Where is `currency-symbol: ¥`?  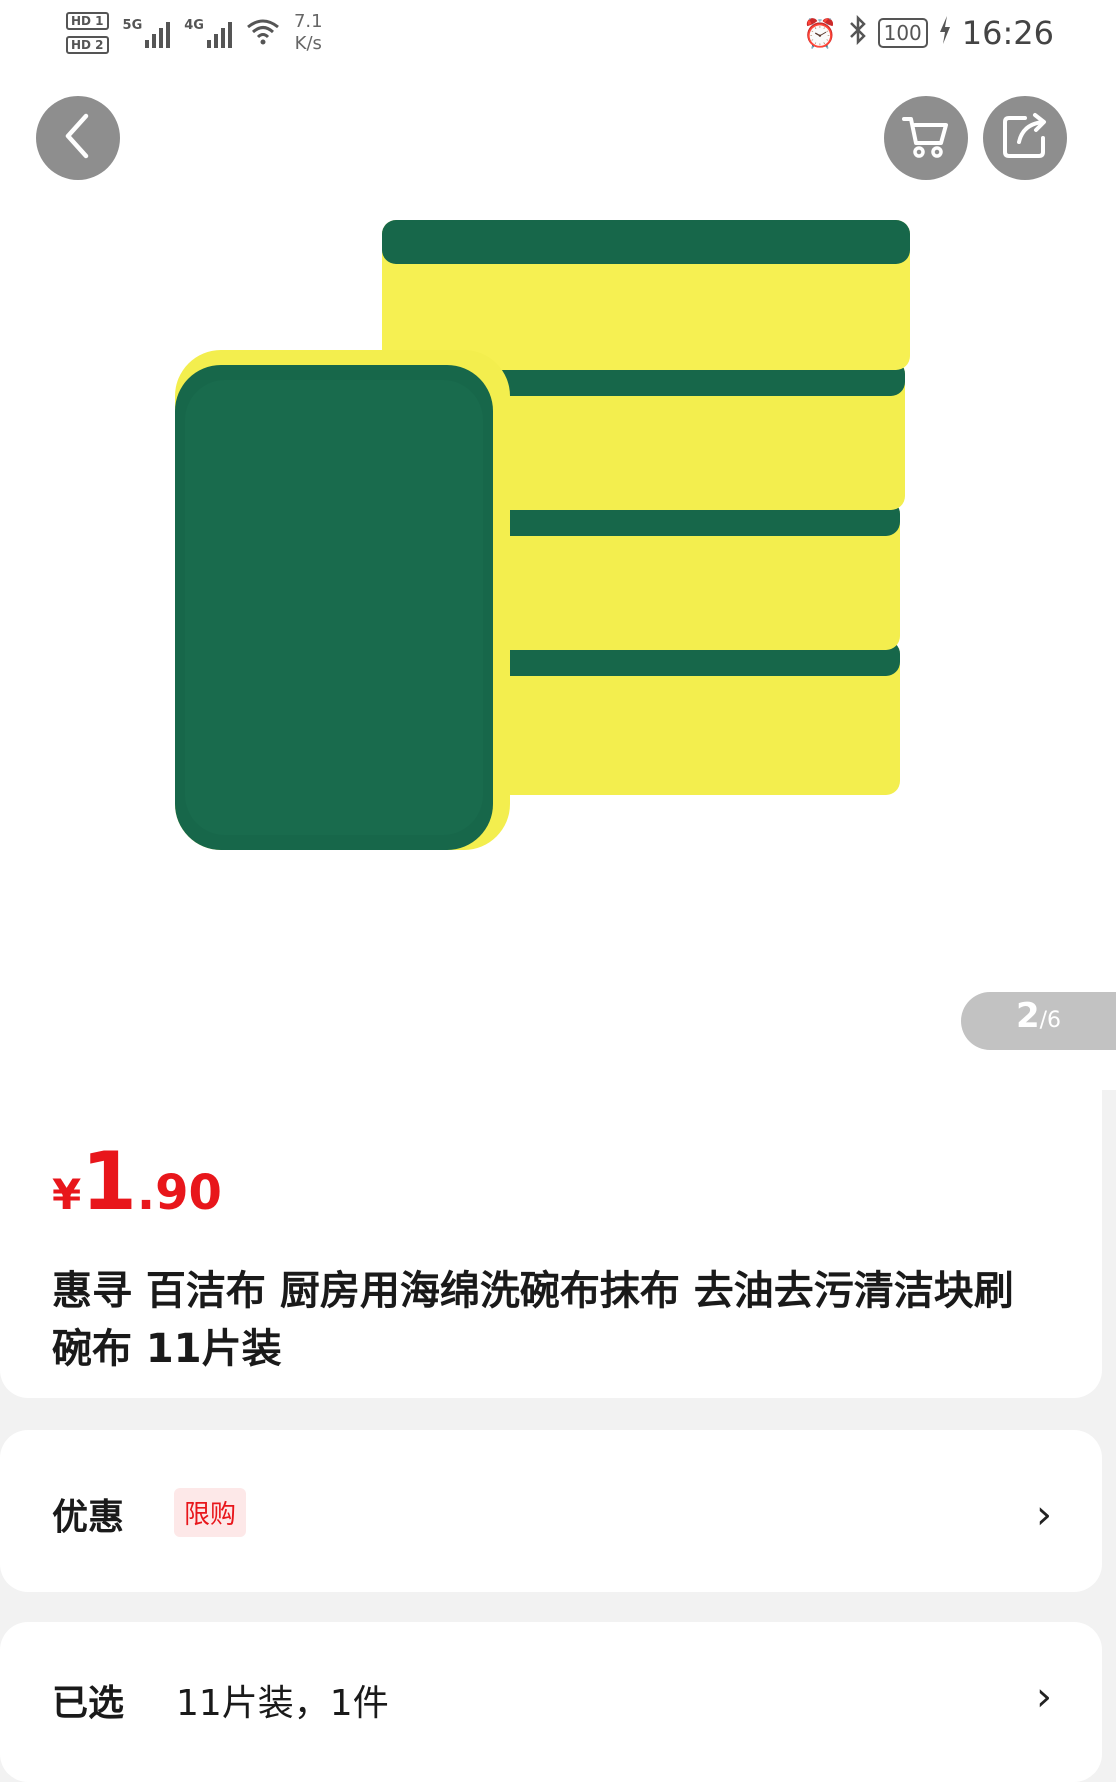
currency-symbol: ¥ is located at coordinates (67, 1194).